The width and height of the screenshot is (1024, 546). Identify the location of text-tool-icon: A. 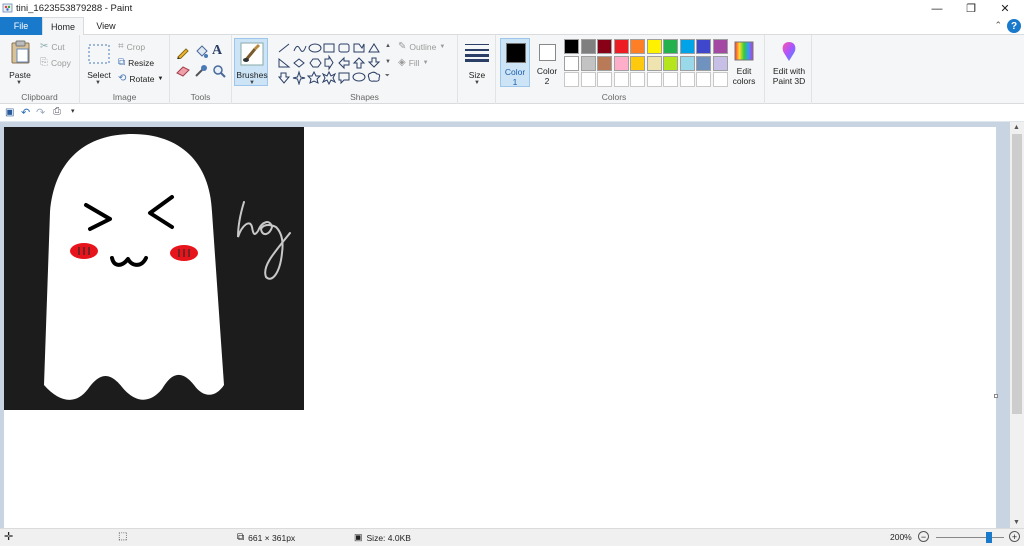
(217, 51).